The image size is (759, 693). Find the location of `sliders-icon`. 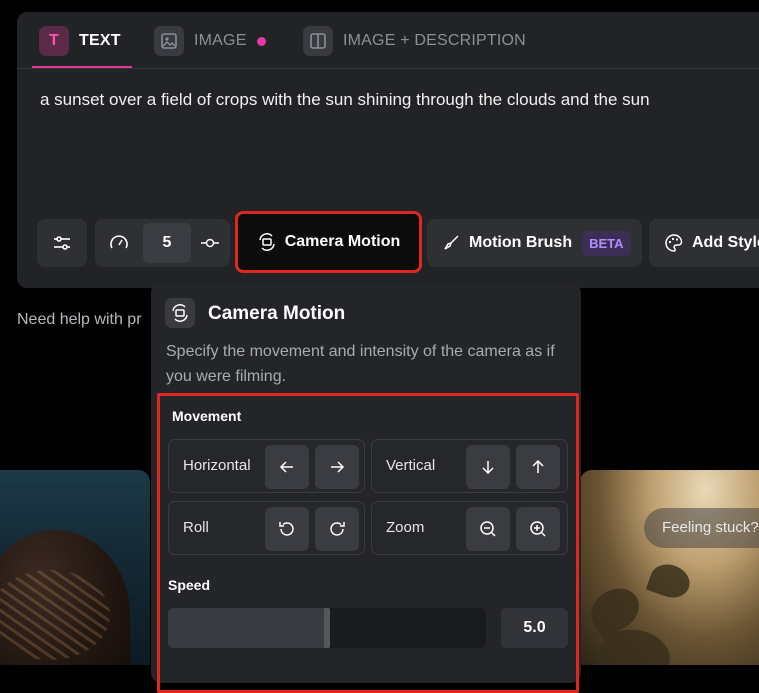

sliders-icon is located at coordinates (62, 243).